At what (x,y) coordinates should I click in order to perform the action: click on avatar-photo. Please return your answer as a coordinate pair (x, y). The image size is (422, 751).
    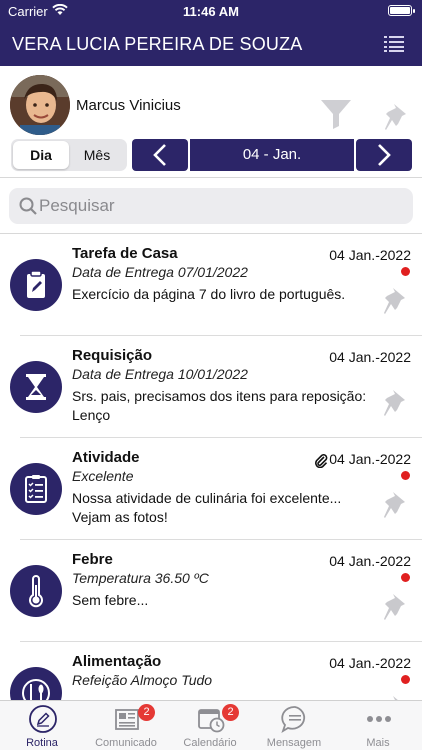
    Looking at the image, I should click on (40, 105).